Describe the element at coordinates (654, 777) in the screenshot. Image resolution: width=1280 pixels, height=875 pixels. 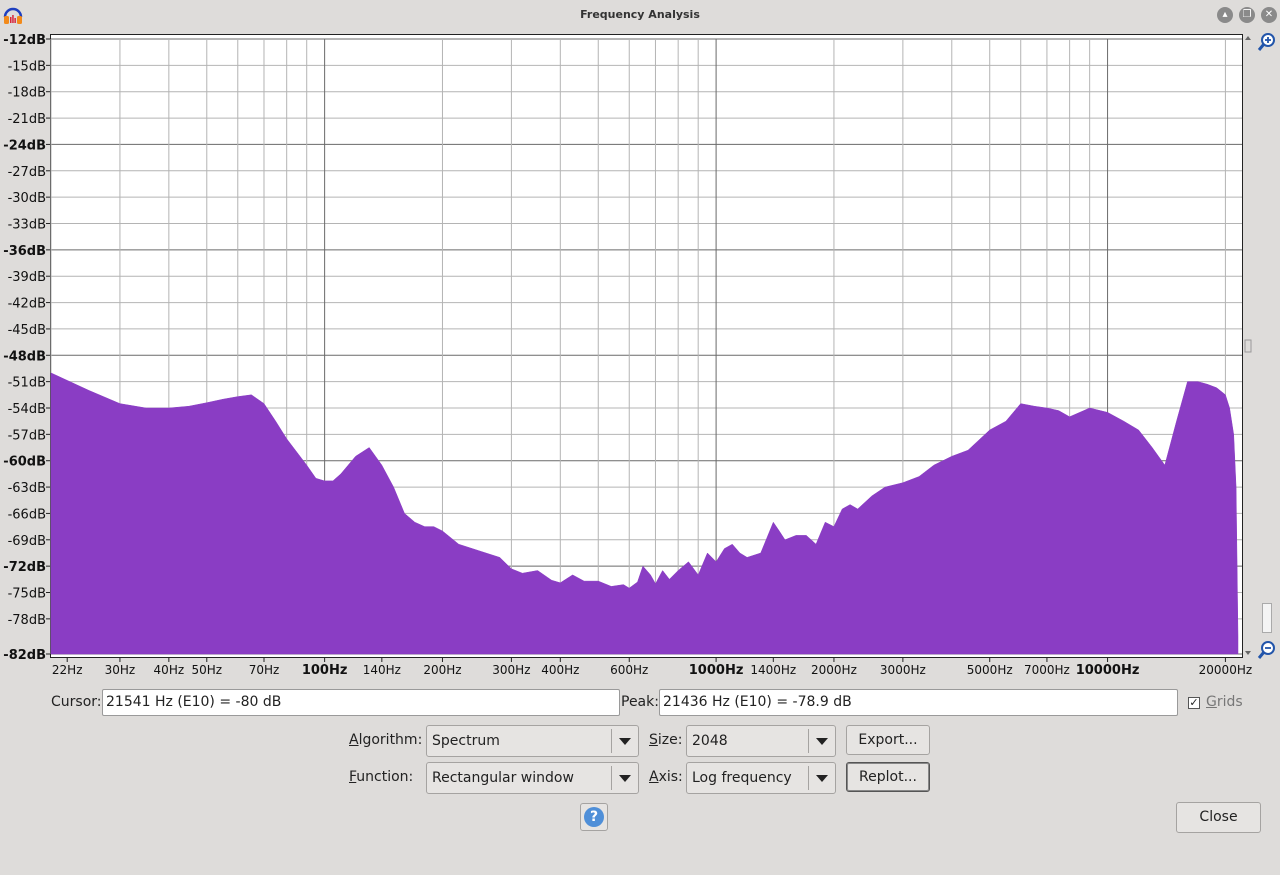
I see `axis-label-first-letter: A` at that location.